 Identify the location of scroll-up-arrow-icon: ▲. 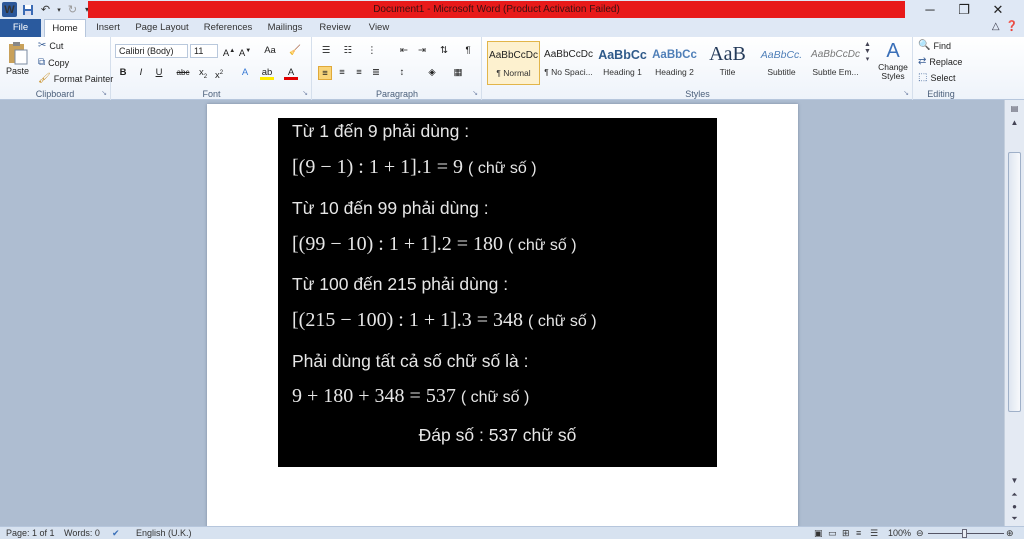
(1014, 123).